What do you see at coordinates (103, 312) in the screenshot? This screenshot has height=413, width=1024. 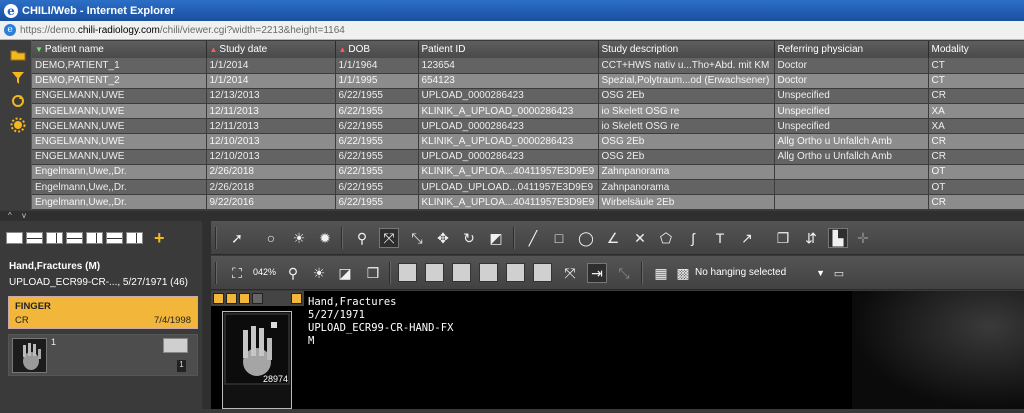 I see `study-card: FINGER CR 7/4/1998` at bounding box center [103, 312].